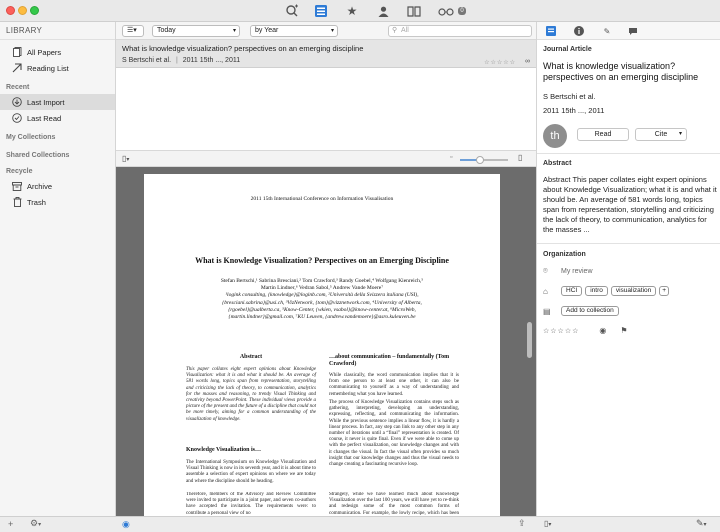 Image resolution: width=720 pixels, height=532 pixels. What do you see at coordinates (414, 11) in the screenshot?
I see `reader-book-icon` at bounding box center [414, 11].